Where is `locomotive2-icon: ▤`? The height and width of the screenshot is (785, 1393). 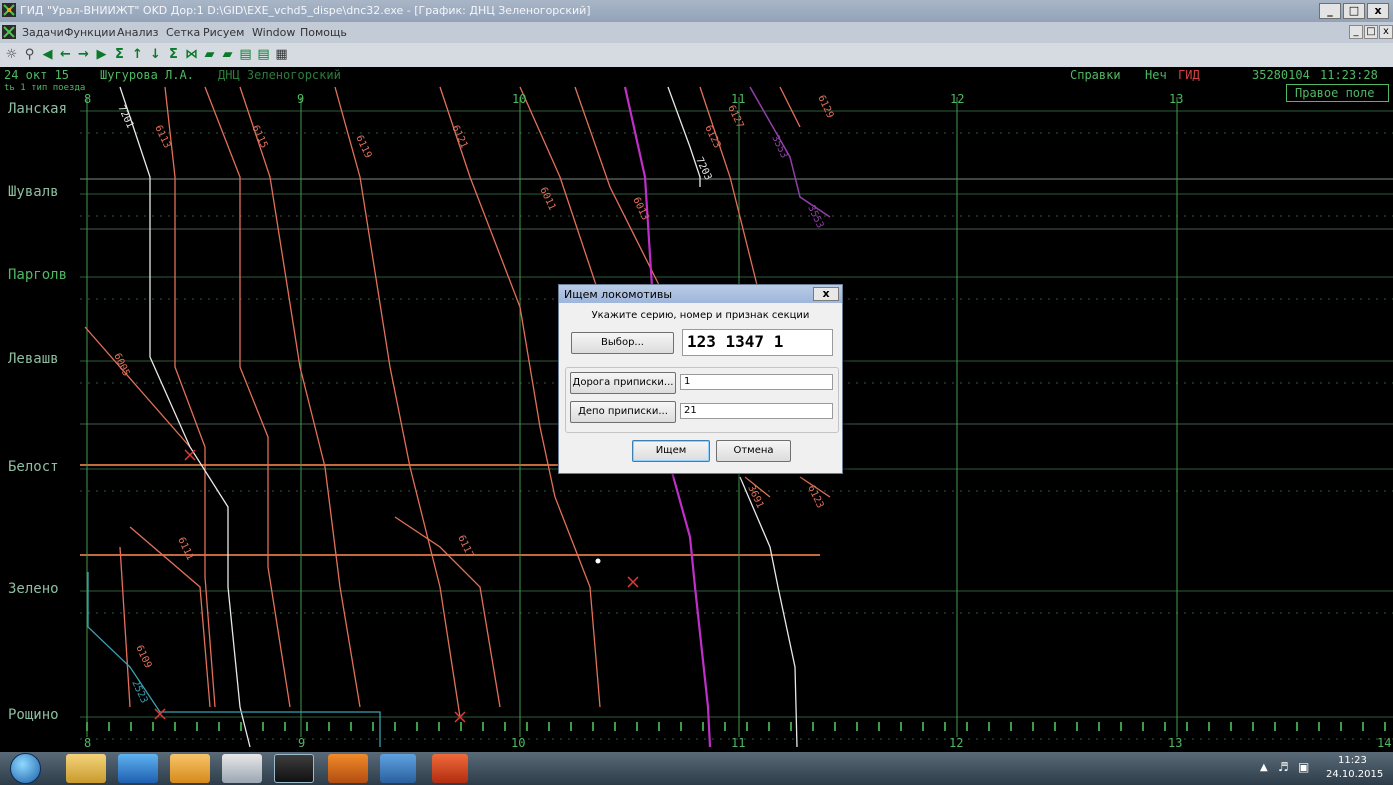 locomotive2-icon: ▤ is located at coordinates (263, 54).